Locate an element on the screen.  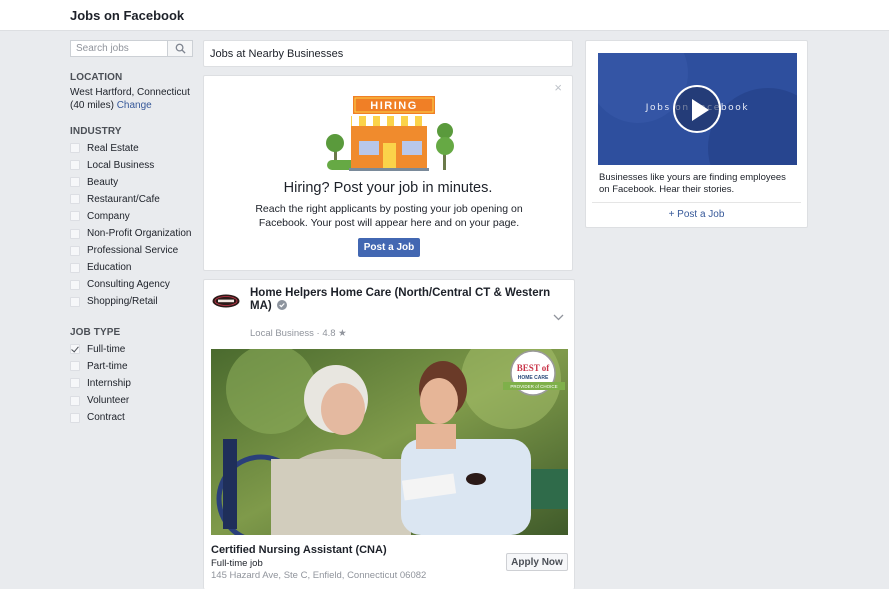
business-logo is located at coordinates (226, 301).